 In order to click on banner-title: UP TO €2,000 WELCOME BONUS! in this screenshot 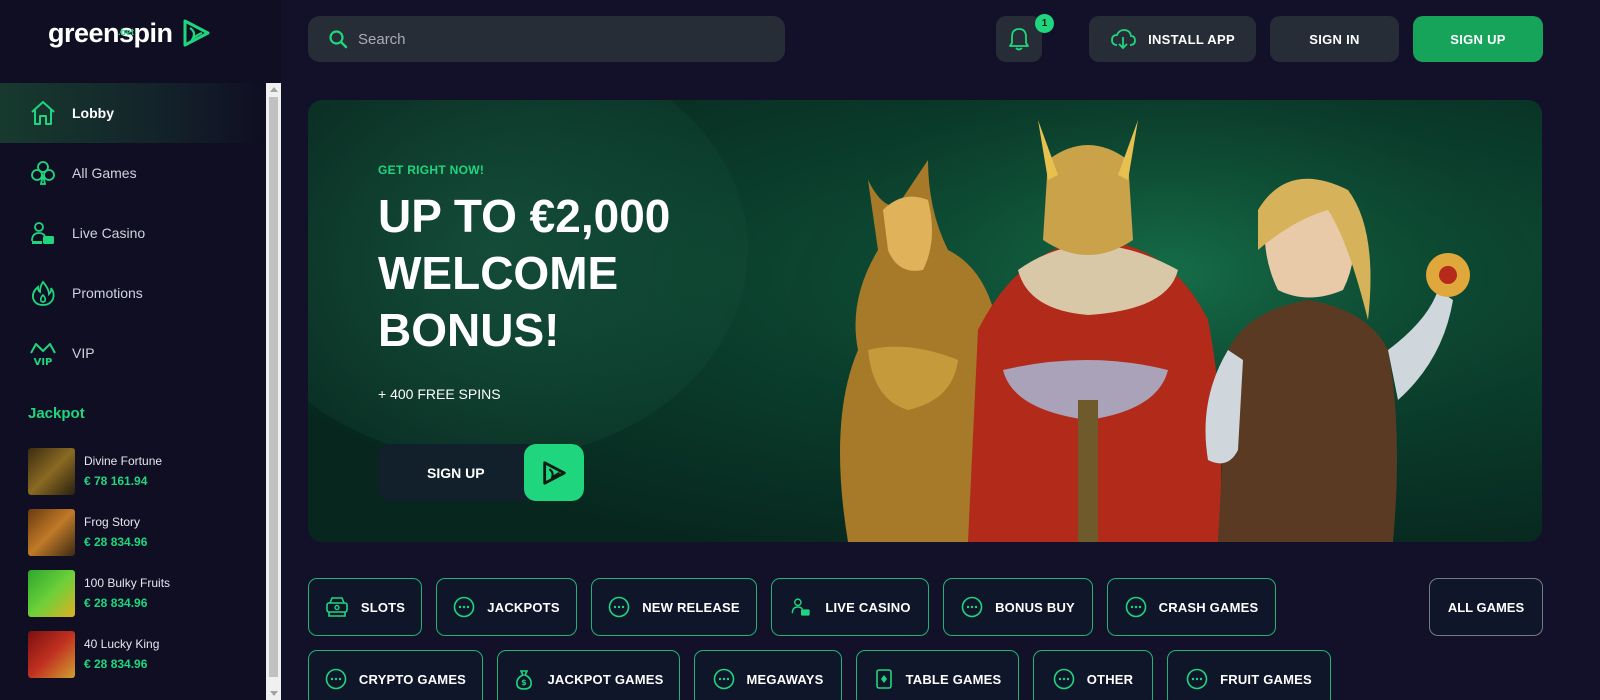, I will do `click(524, 273)`.